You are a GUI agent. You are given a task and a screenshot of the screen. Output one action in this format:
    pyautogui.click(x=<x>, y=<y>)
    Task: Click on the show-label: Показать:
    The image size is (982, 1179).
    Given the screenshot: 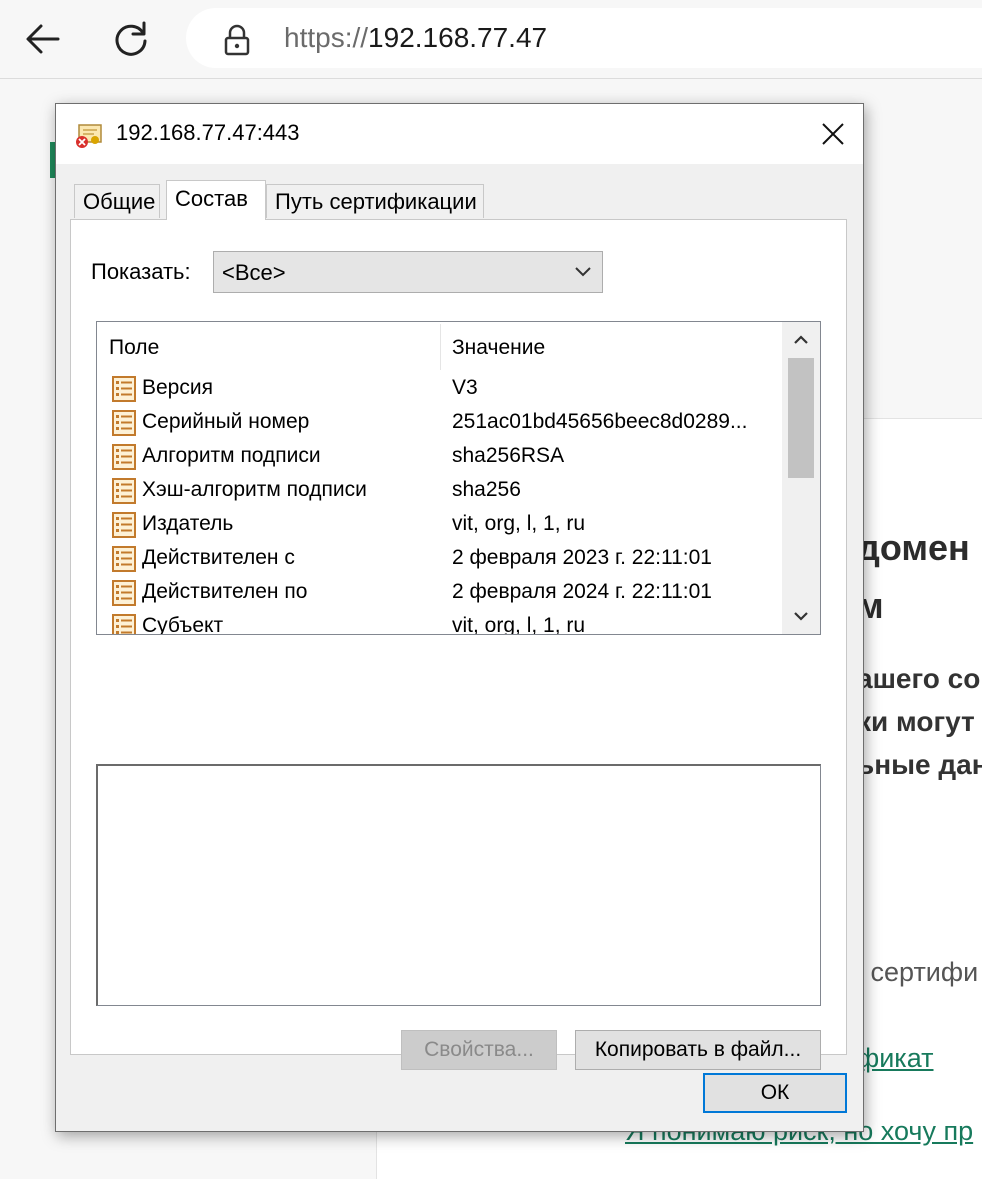 What is the action you would take?
    pyautogui.click(x=141, y=271)
    